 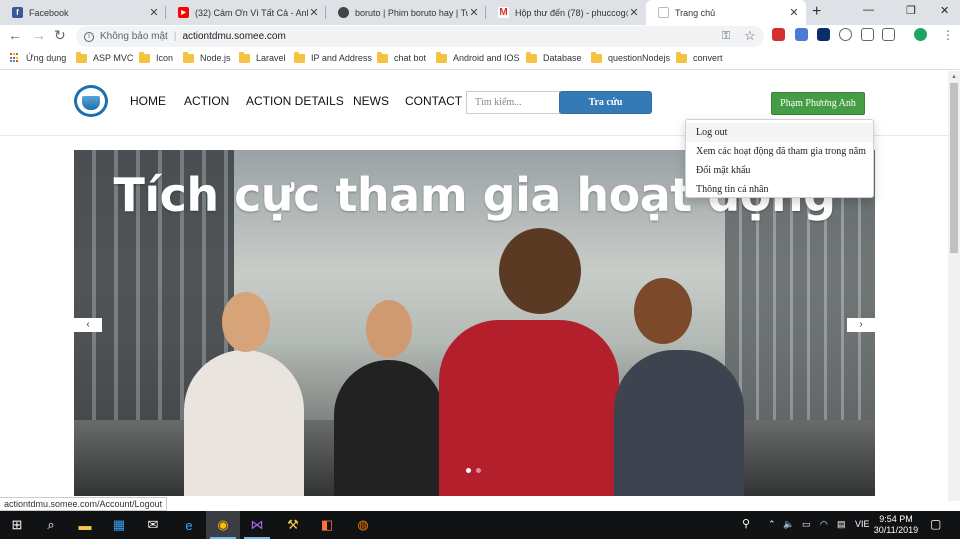 What do you see at coordinates (806, 524) in the screenshot?
I see `battery-icon: ▭` at bounding box center [806, 524].